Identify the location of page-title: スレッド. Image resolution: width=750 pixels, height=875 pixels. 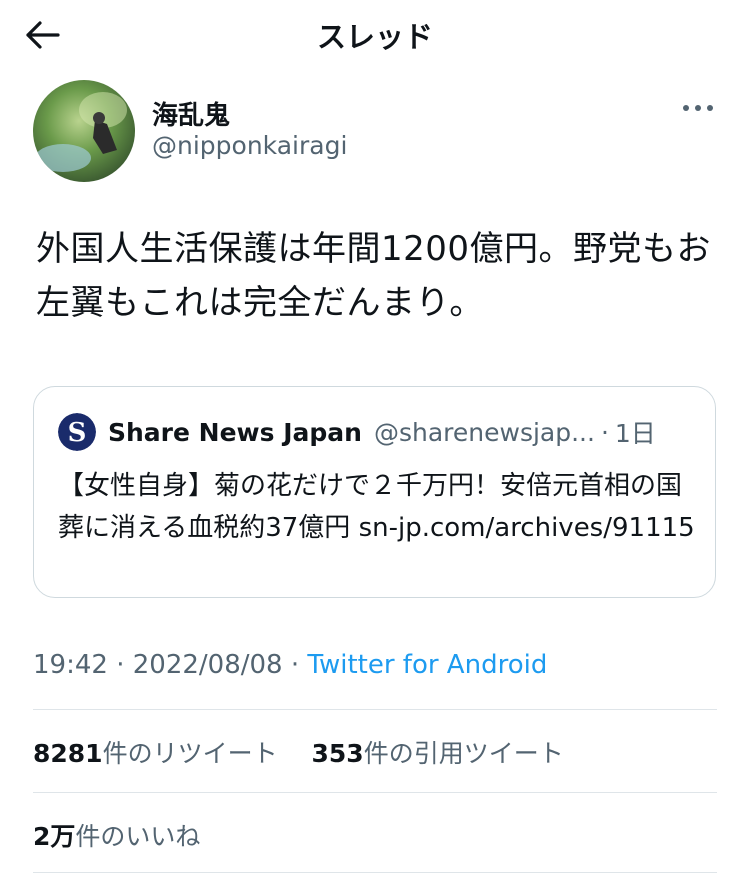
(374, 37).